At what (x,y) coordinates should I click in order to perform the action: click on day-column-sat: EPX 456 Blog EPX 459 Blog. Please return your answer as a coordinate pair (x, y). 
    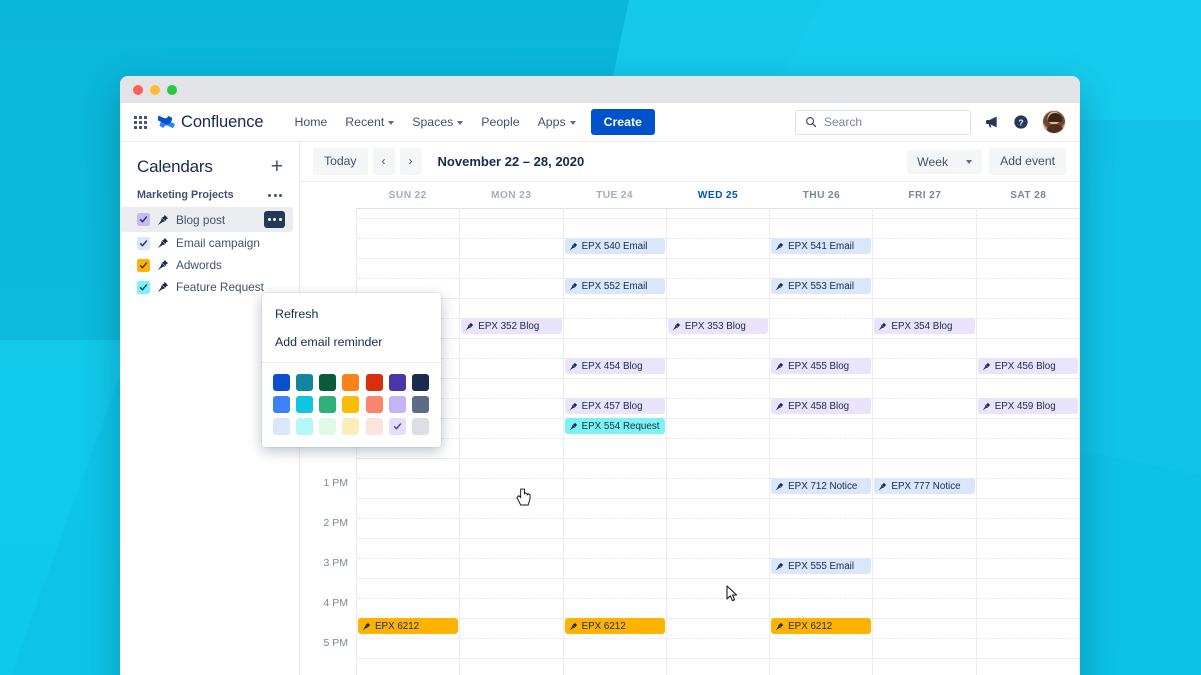
    Looking at the image, I should click on (1027, 441).